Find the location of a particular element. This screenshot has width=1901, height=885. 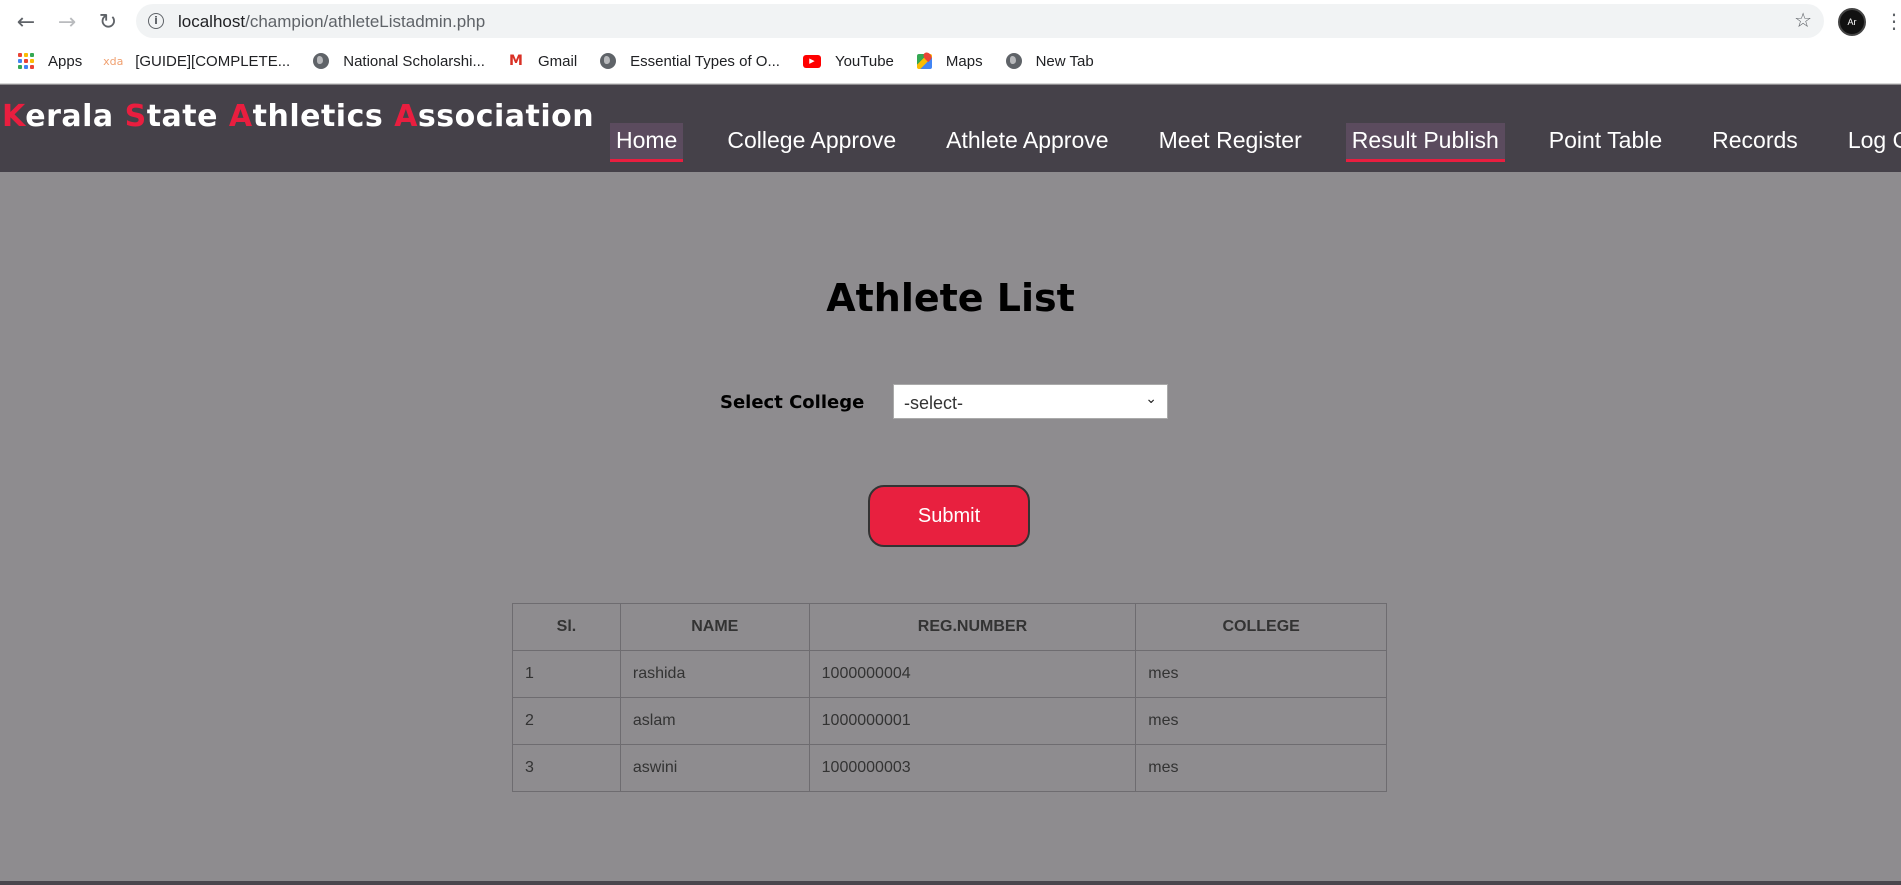

bookmark-label: Maps is located at coordinates (964, 61).